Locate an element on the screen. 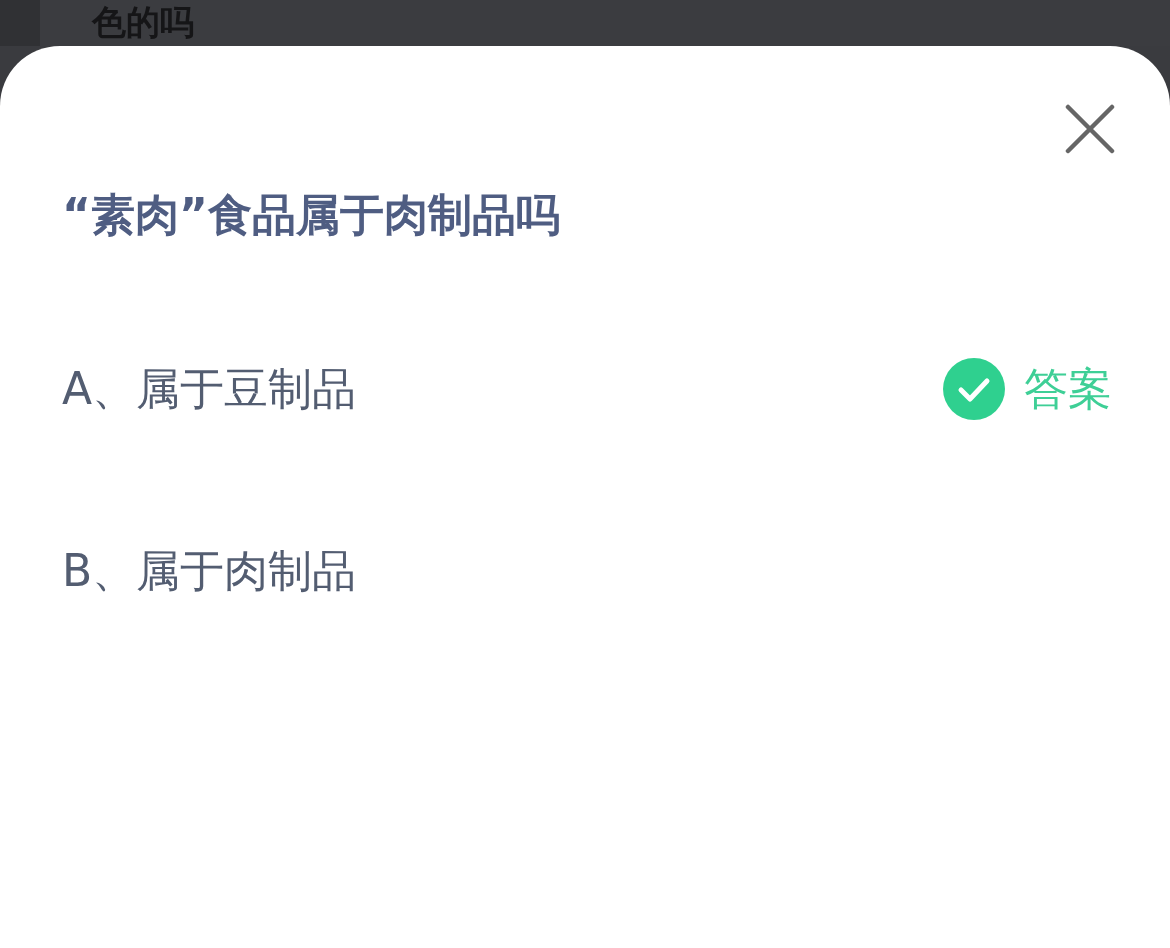 The width and height of the screenshot is (1170, 948). answer-label: 答案 is located at coordinates (1068, 388).